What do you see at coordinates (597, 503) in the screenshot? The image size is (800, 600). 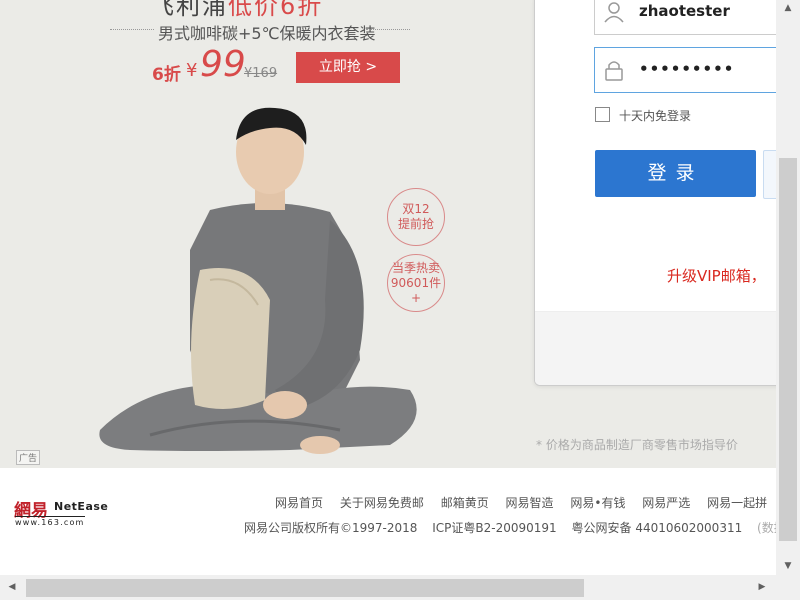 I see `footer-link-youqian: 网易•有钱` at bounding box center [597, 503].